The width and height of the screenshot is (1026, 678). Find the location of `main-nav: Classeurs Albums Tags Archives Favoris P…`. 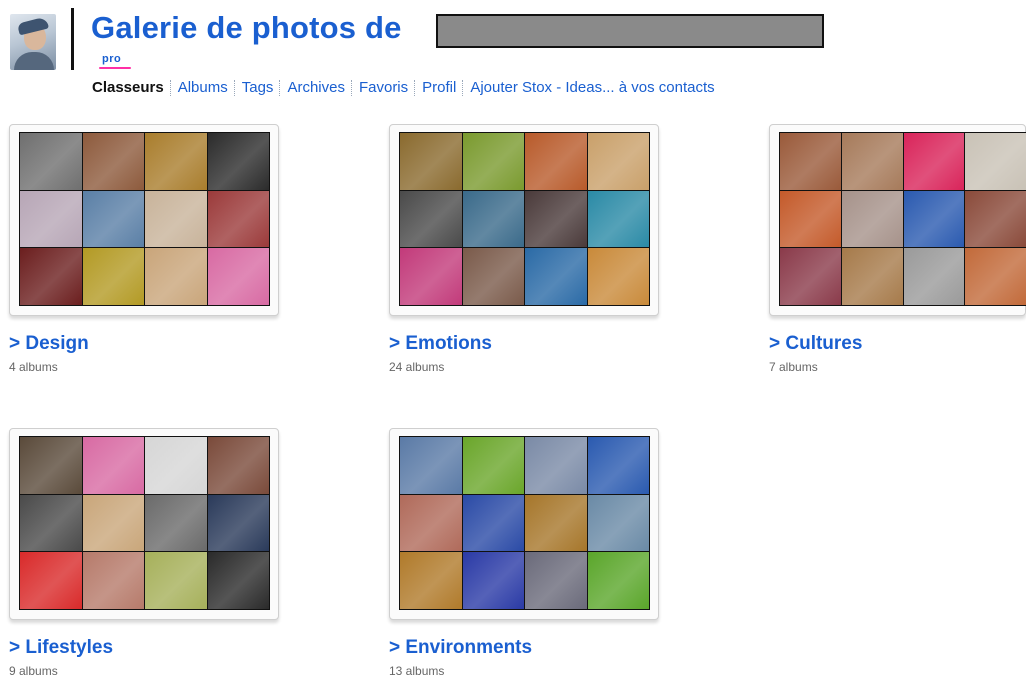

main-nav: Classeurs Albums Tags Archives Favoris P… is located at coordinates (403, 87).